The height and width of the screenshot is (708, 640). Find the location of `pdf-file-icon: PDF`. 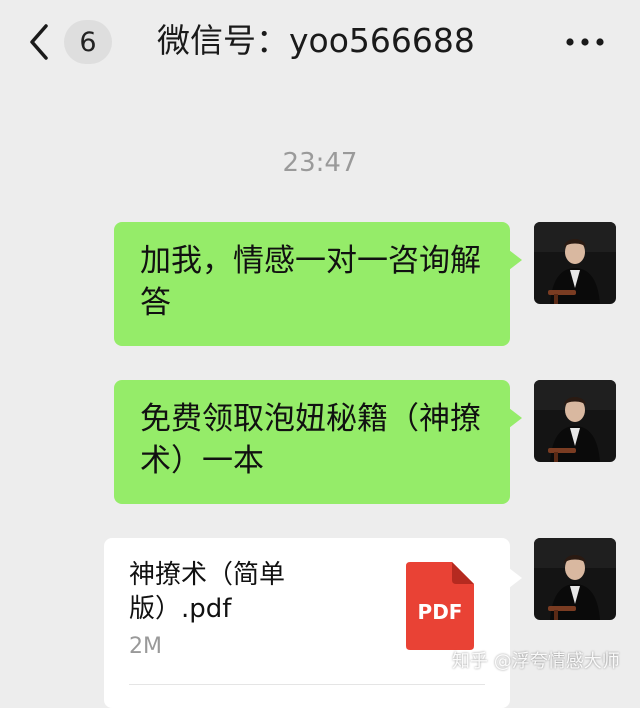

pdf-file-icon: PDF is located at coordinates (440, 606).